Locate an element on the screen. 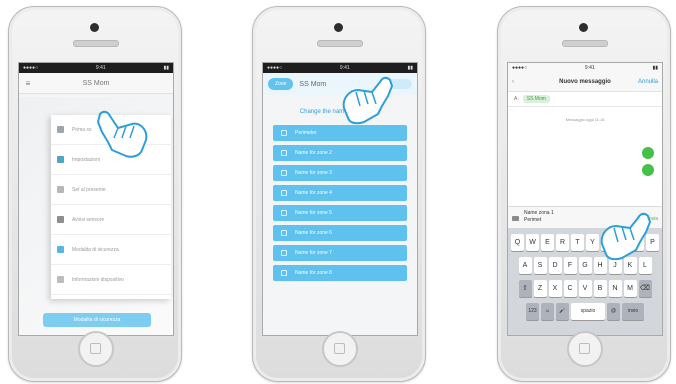  key-n: N is located at coordinates (615, 288).